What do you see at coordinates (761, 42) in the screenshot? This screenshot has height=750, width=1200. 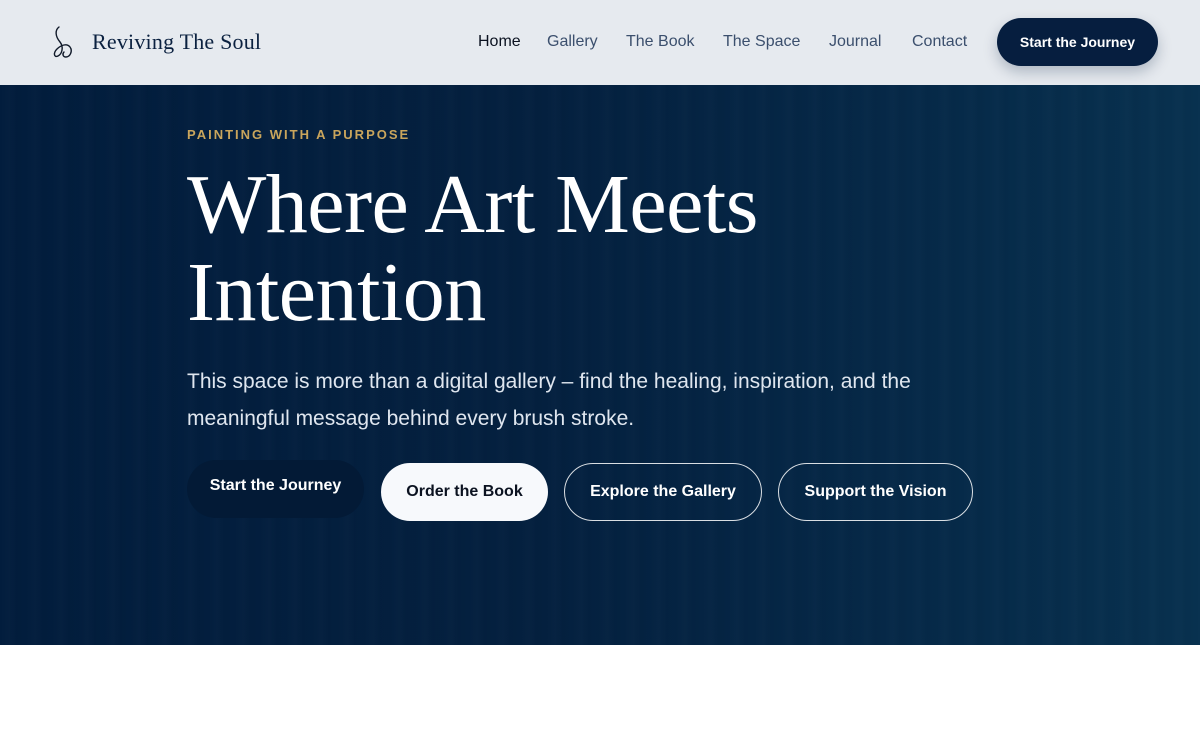 I see `nav-the-space: The Space` at bounding box center [761, 42].